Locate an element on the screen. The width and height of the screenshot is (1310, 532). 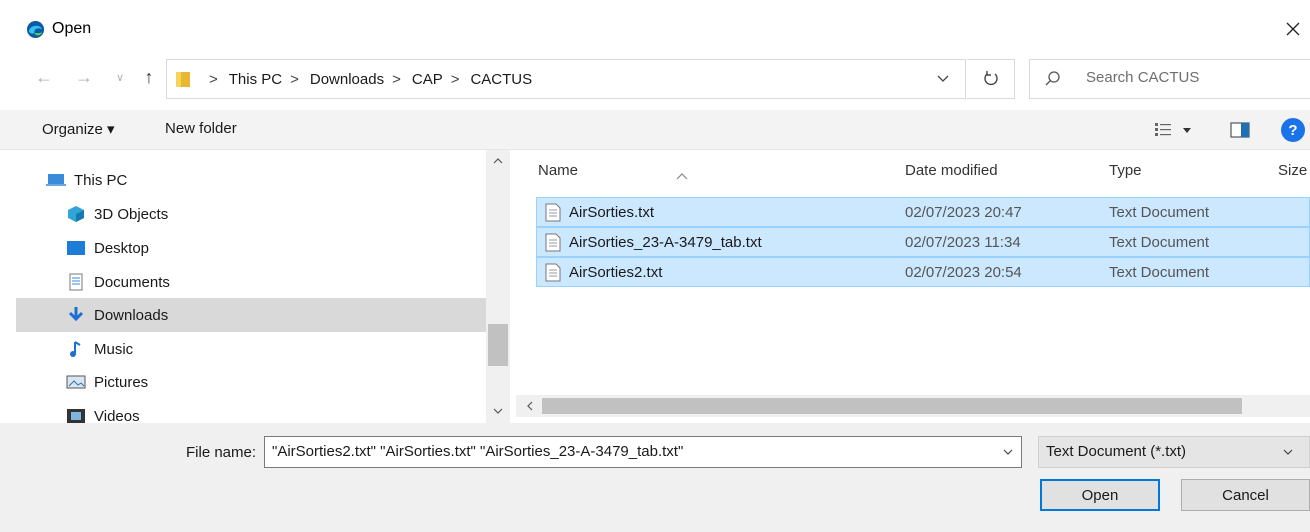
sidebar-item-desktop: Desktop is located at coordinates (251, 248).